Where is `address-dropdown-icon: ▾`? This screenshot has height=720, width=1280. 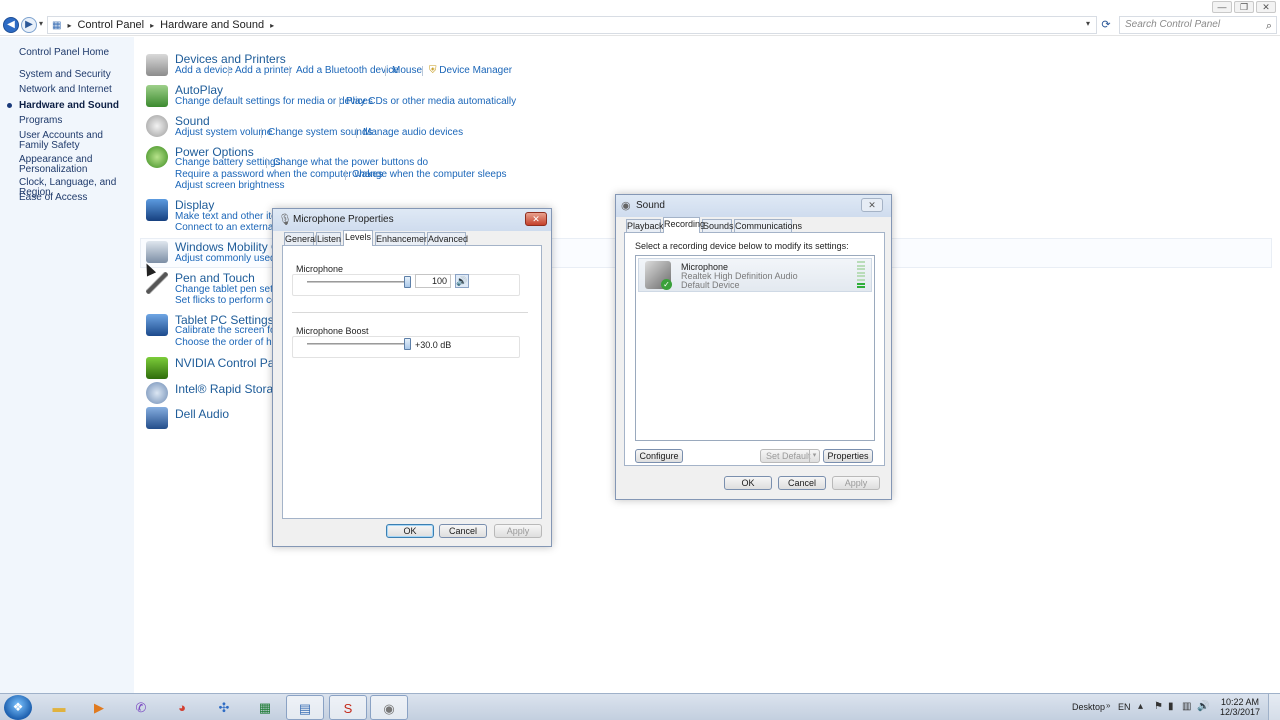
address-dropdown-icon: ▾ is located at coordinates (1088, 23).